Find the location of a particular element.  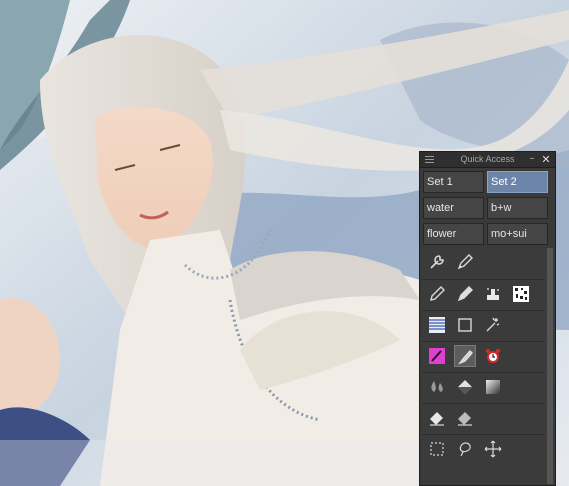

tool-scrollbar is located at coordinates (550, 366).